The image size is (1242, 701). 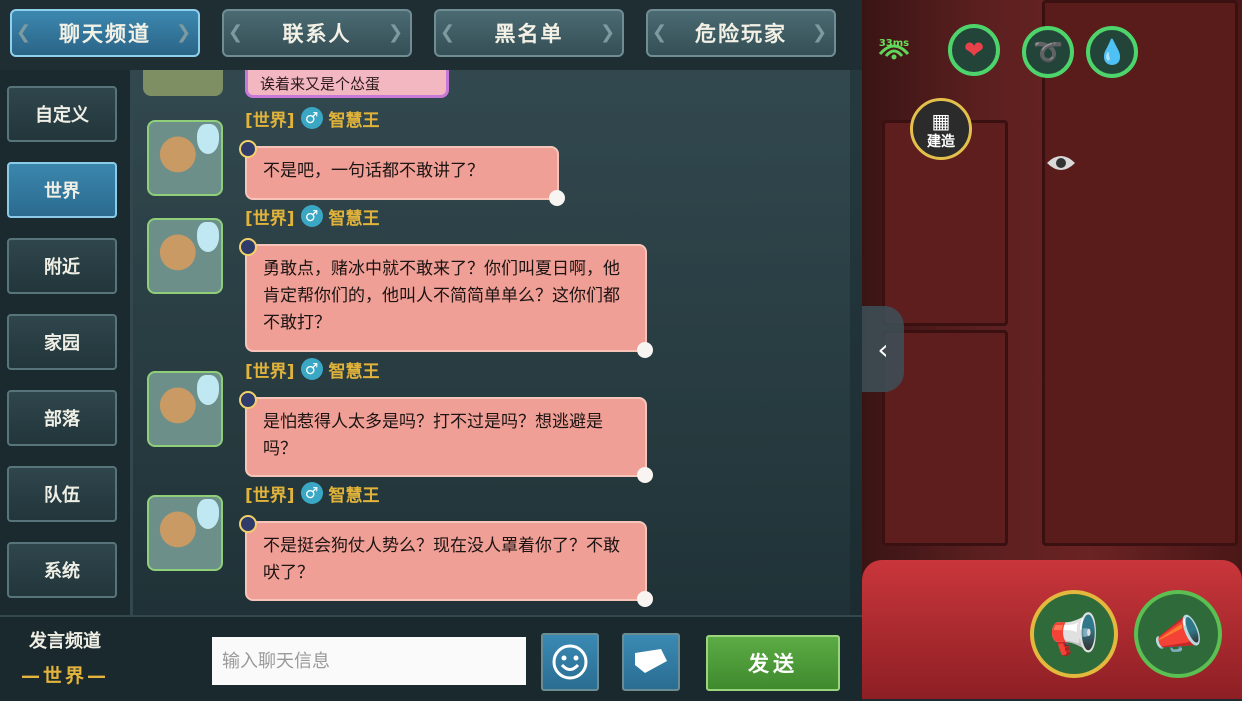 I want to click on tab-chat-channel: ❮ 聊天频道 ❯, so click(x=105, y=33).